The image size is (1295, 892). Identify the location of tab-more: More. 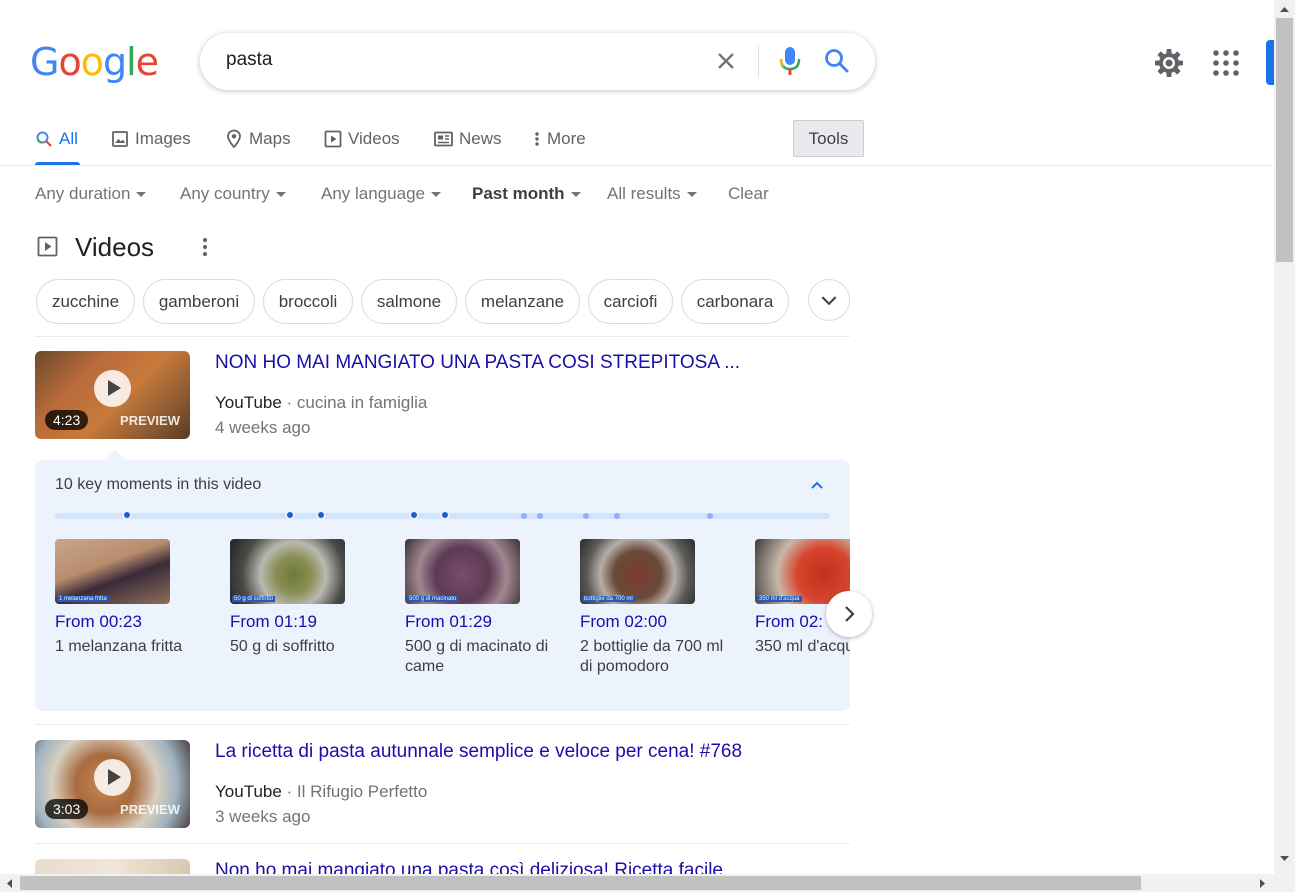
(559, 139).